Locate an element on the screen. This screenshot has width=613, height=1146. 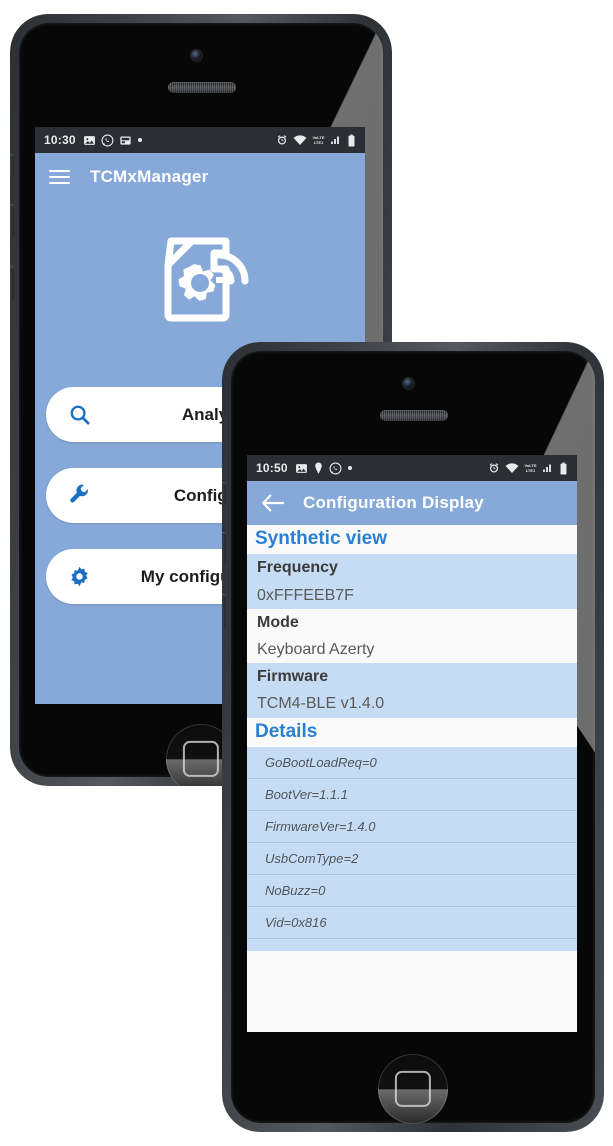
app-title: TCMxManager is located at coordinates (149, 176).